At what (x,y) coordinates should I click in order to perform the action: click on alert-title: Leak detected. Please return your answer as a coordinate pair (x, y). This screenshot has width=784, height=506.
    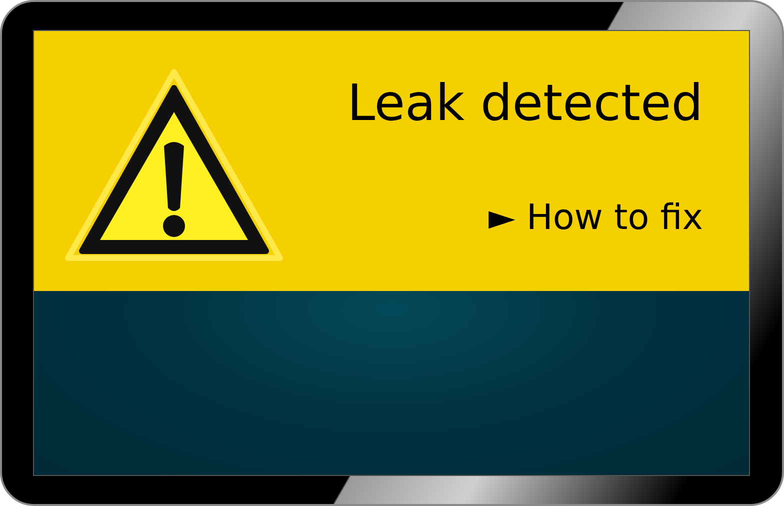
    Looking at the image, I should click on (525, 103).